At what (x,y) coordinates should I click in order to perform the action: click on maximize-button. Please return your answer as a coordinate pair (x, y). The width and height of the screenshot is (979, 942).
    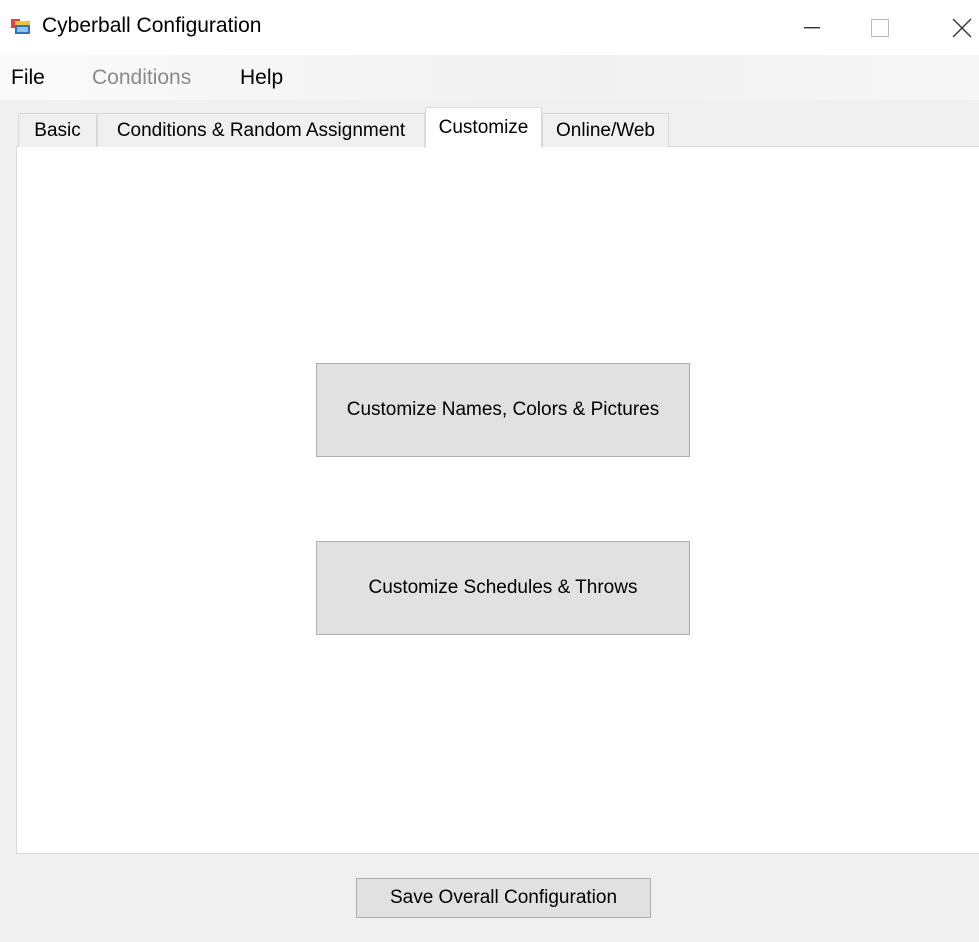
    Looking at the image, I should click on (880, 27).